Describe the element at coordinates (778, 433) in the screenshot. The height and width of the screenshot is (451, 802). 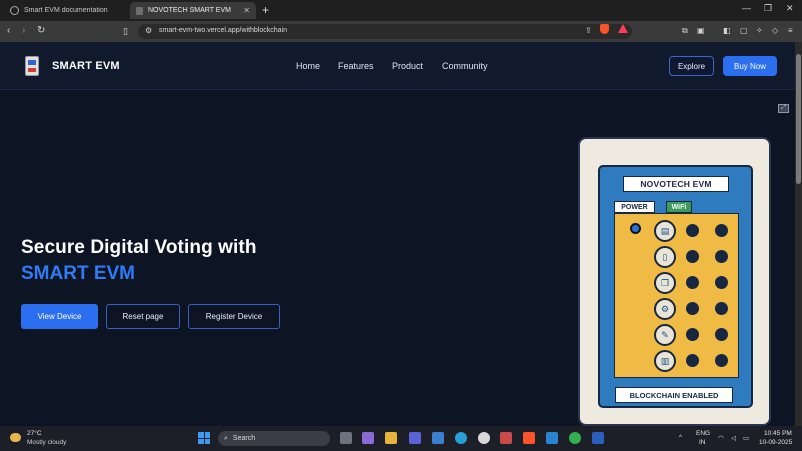
I see `clock-time: 10:45 PM` at that location.